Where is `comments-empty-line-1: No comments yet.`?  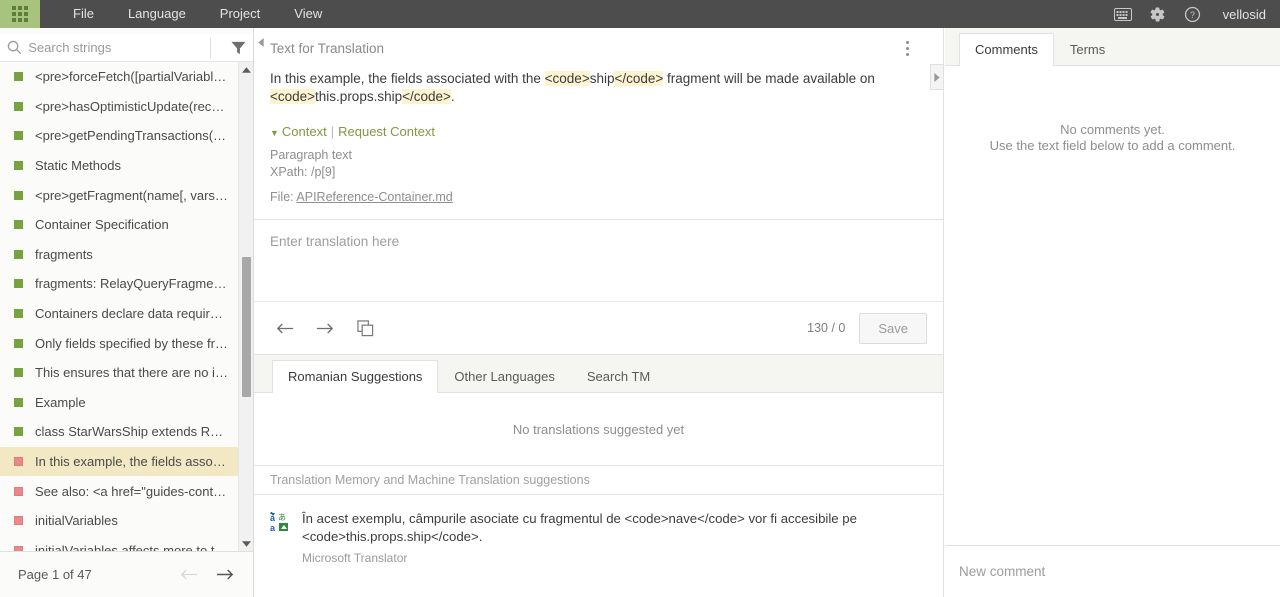
comments-empty-line-1: No comments yet. is located at coordinates (1112, 129).